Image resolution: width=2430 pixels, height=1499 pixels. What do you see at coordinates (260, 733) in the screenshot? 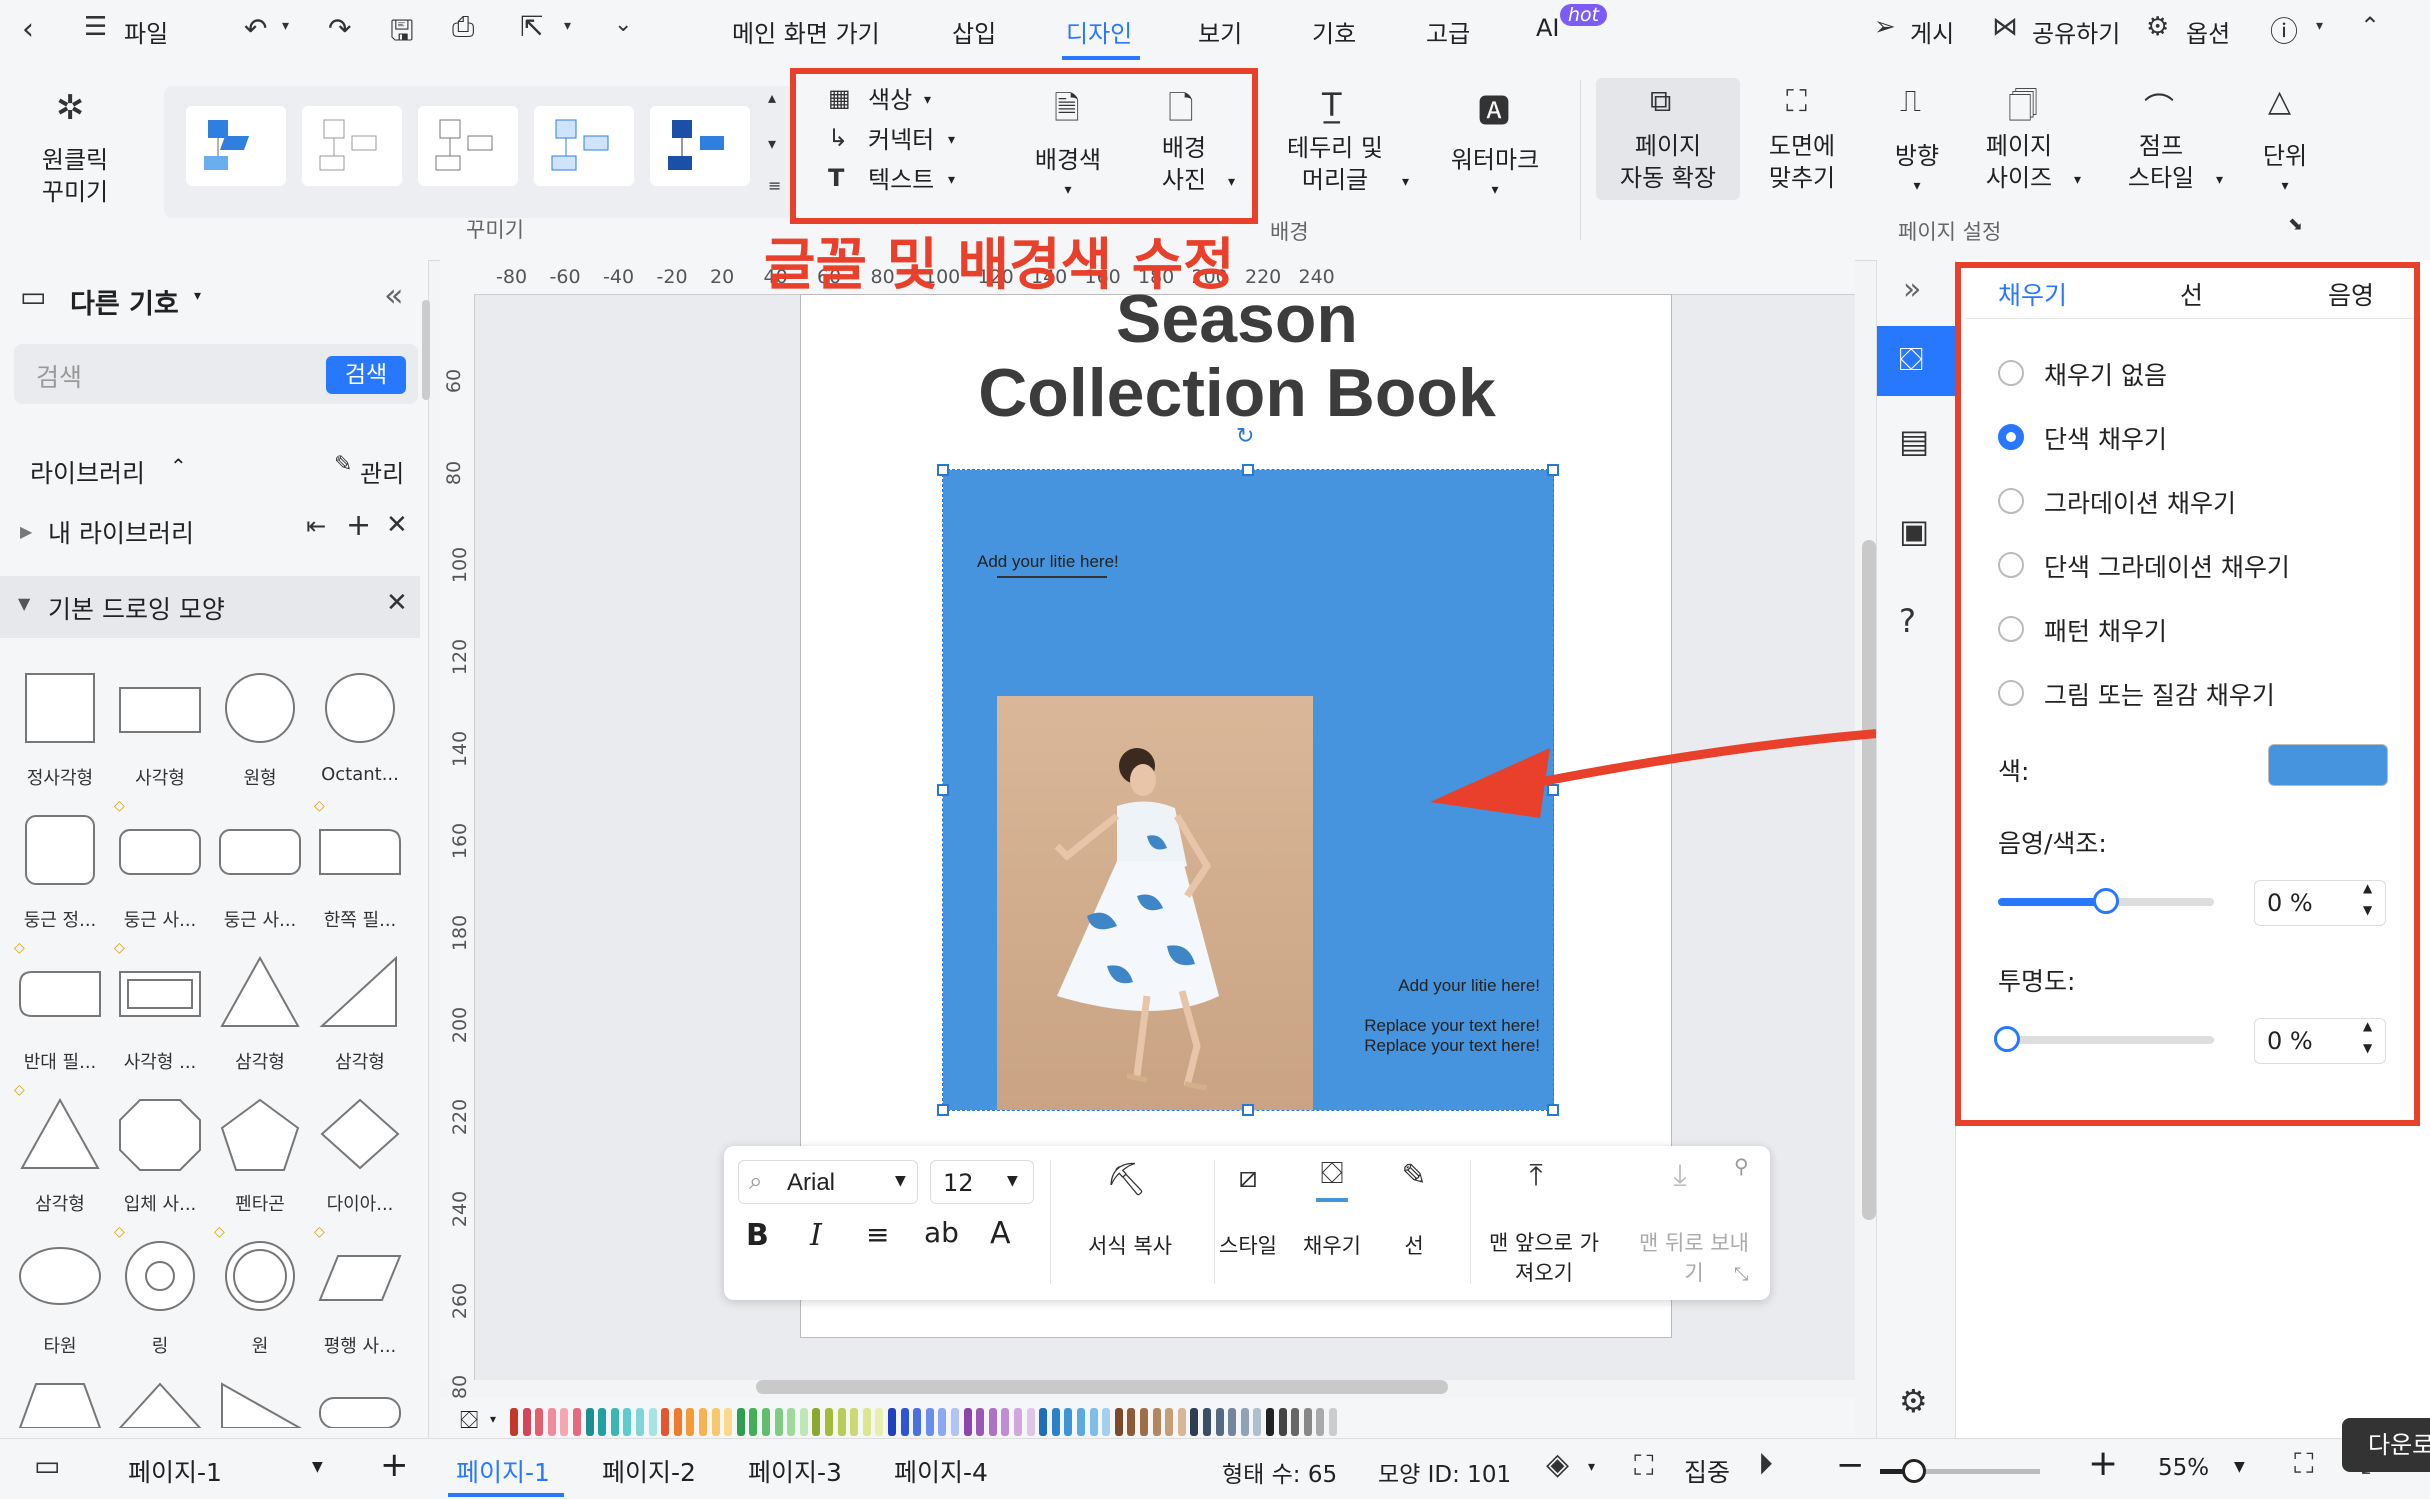
I see `shape-item: 원형` at bounding box center [260, 733].